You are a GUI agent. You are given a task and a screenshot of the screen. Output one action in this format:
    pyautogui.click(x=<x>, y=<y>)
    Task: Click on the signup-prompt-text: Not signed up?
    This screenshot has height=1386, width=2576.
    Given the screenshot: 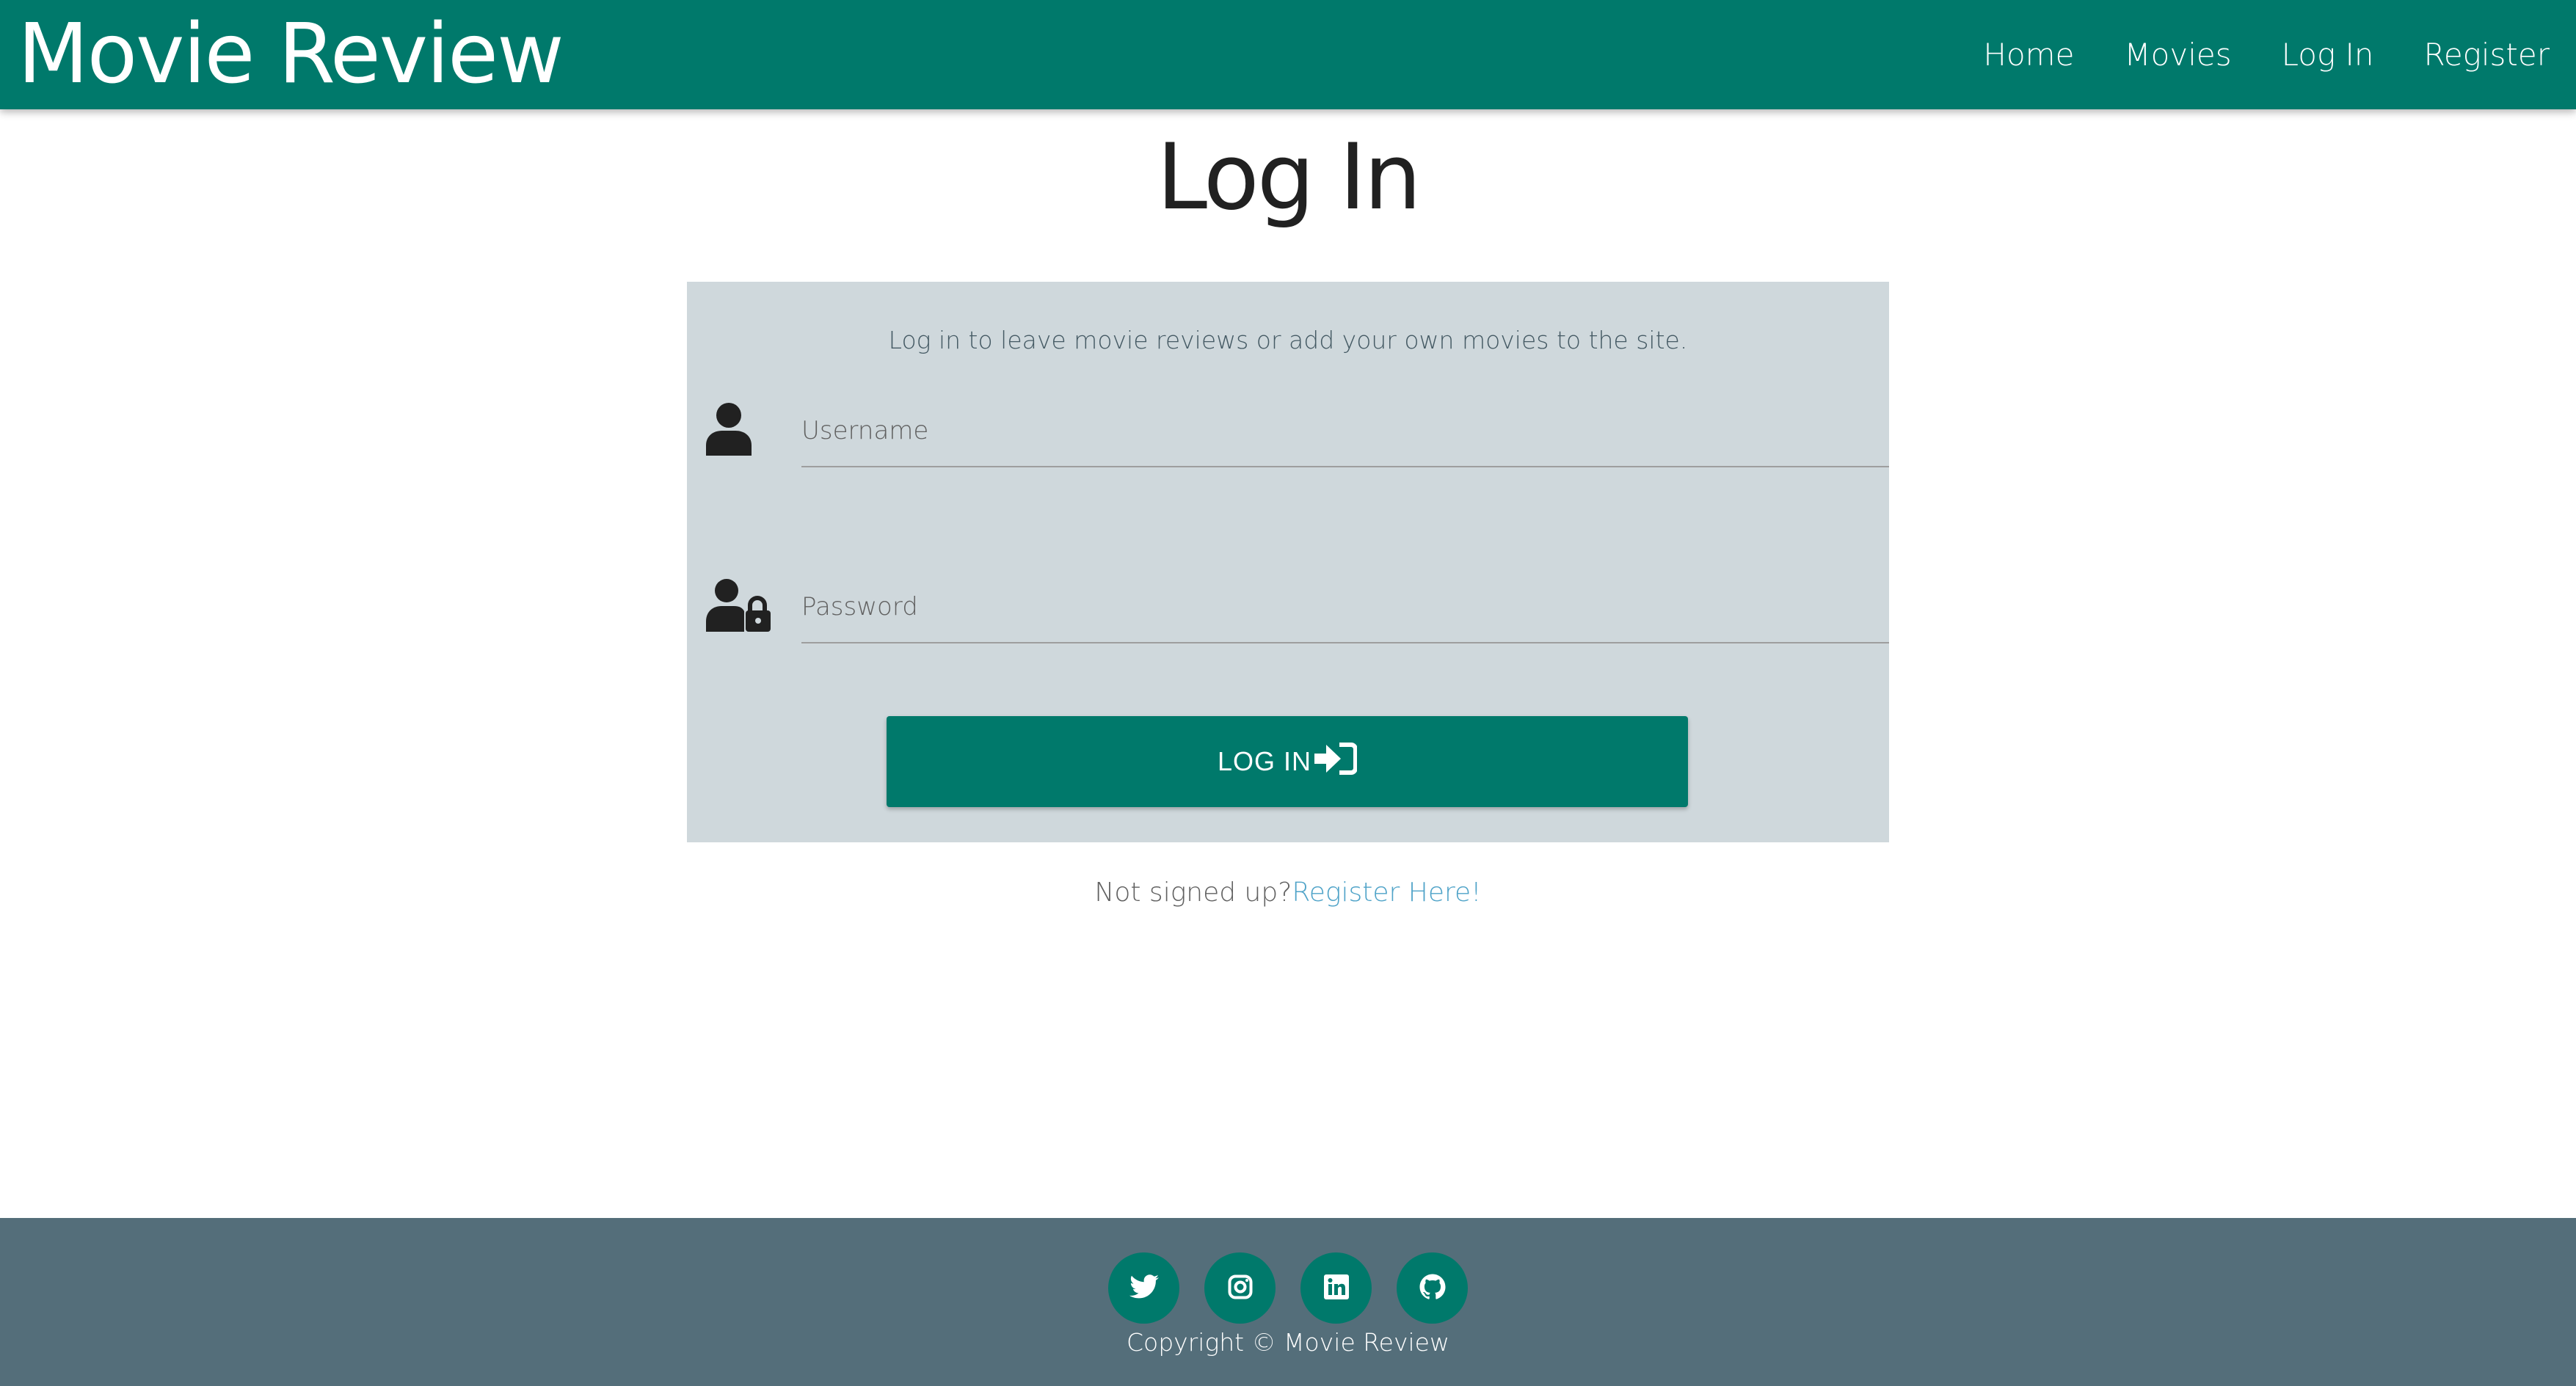 What is the action you would take?
    pyautogui.click(x=1193, y=893)
    